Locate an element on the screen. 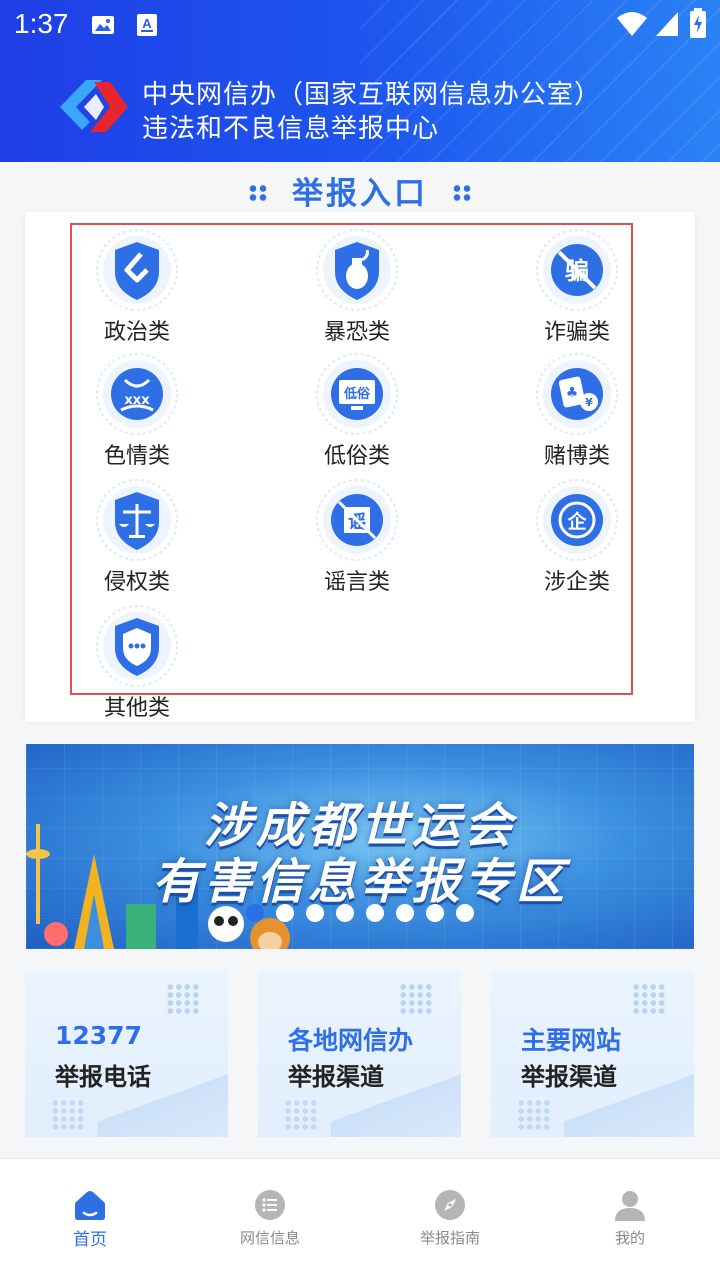 The image size is (720, 1280). vulgar-monitor-icon: 低俗 is located at coordinates (357, 394).